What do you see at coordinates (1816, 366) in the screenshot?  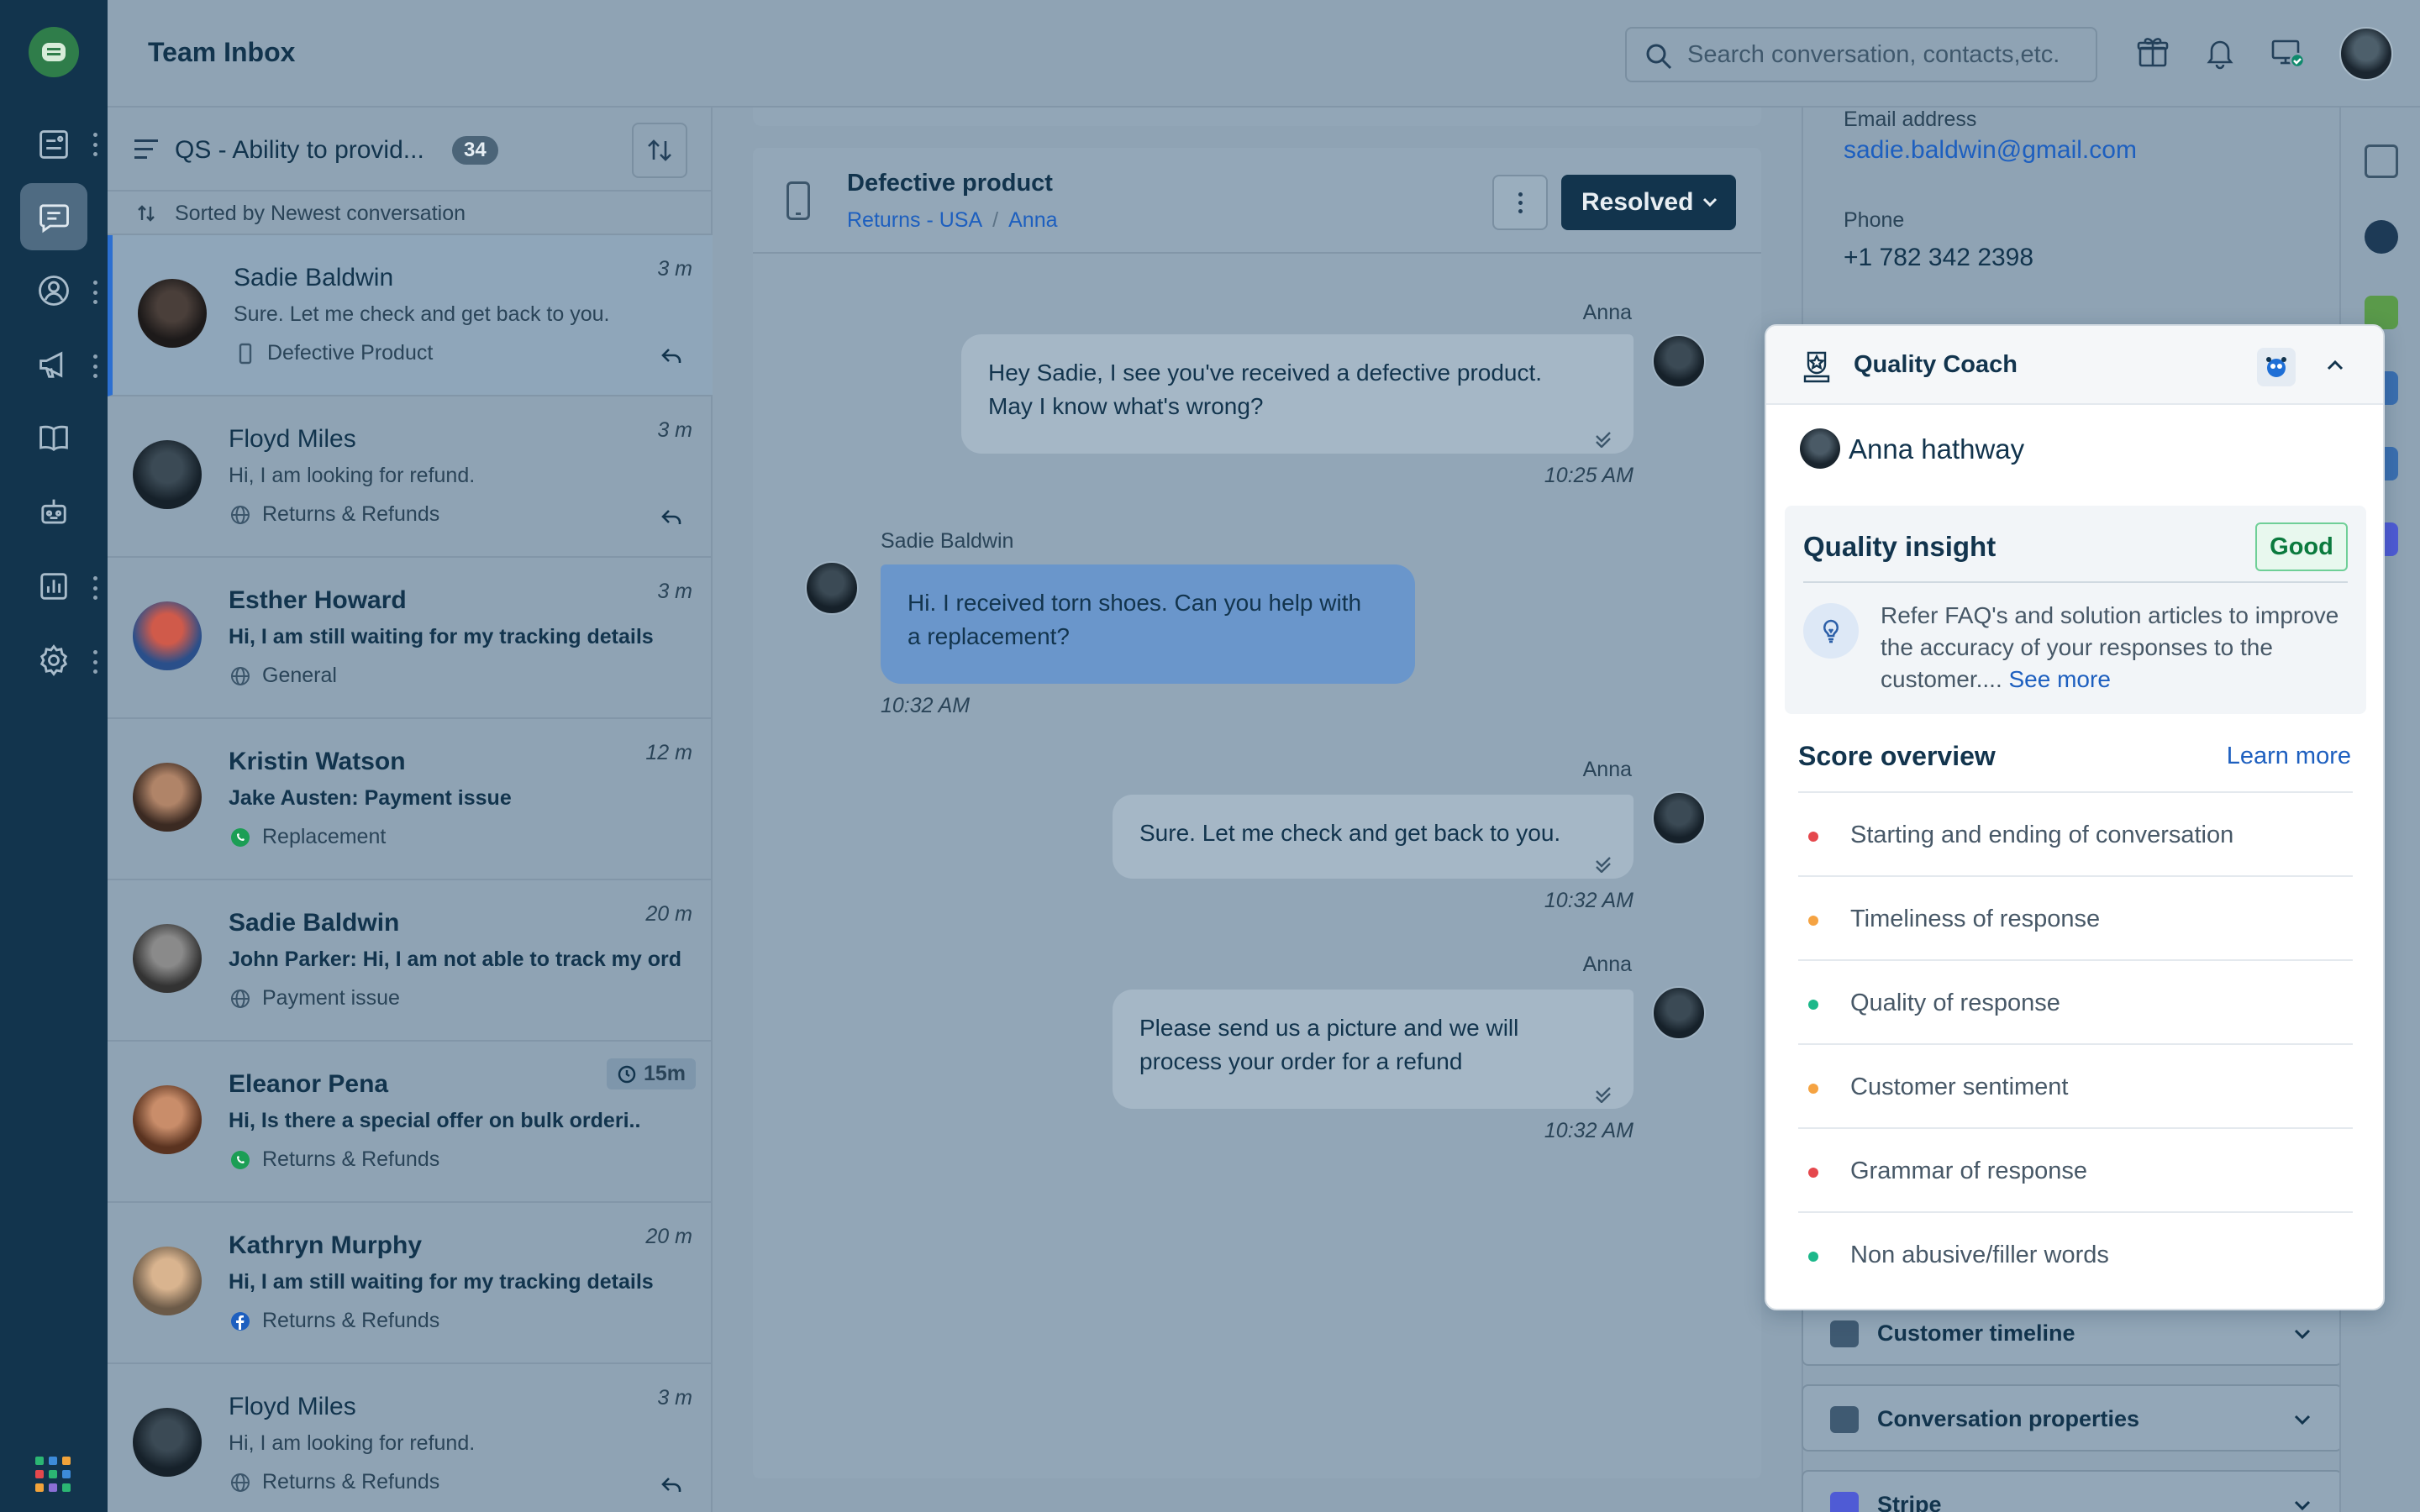 I see `badge-icon` at bounding box center [1816, 366].